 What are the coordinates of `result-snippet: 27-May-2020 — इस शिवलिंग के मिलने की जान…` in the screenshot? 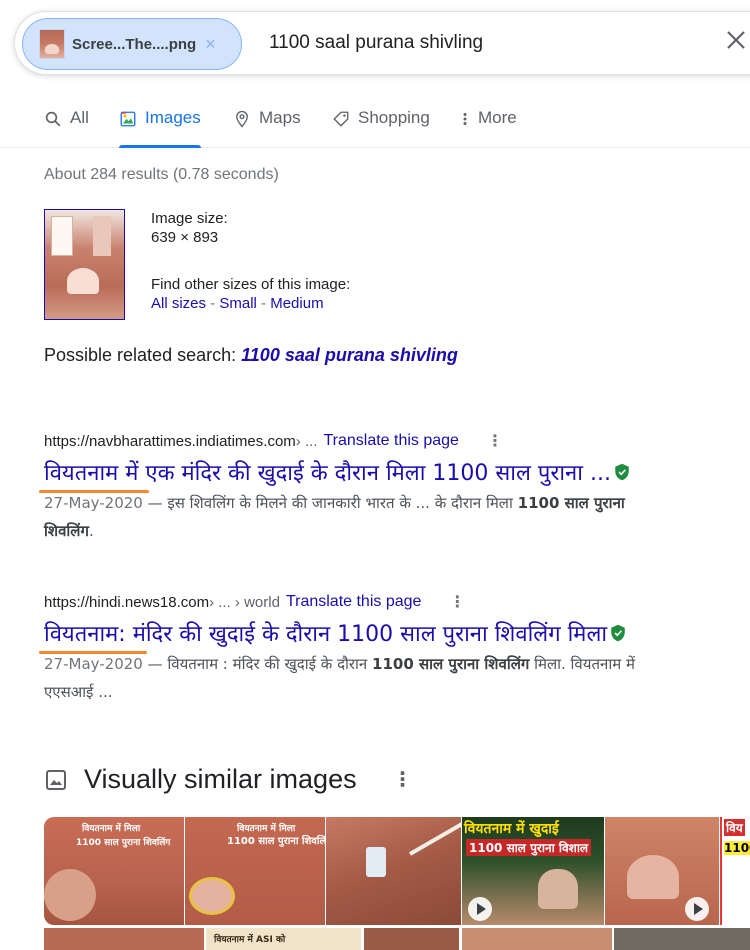 It's located at (397, 517).